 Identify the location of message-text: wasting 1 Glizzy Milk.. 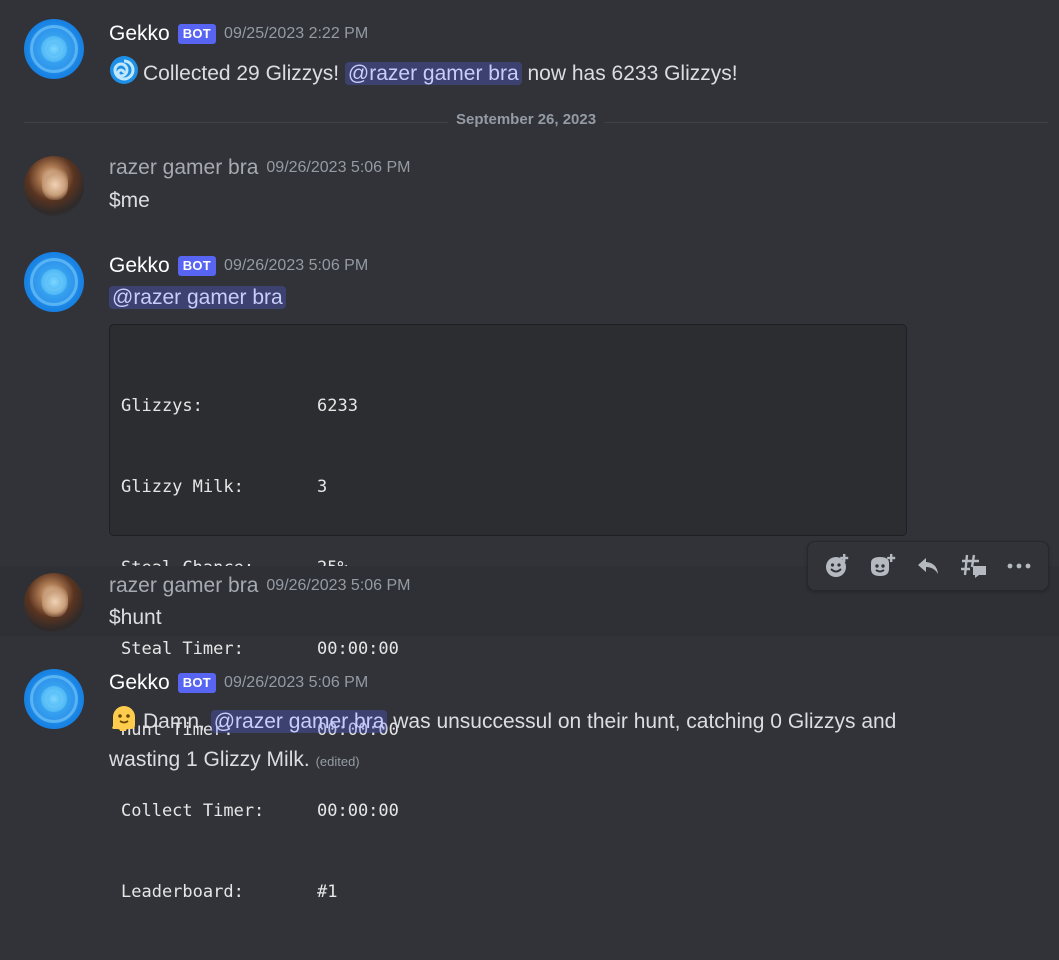
(209, 759).